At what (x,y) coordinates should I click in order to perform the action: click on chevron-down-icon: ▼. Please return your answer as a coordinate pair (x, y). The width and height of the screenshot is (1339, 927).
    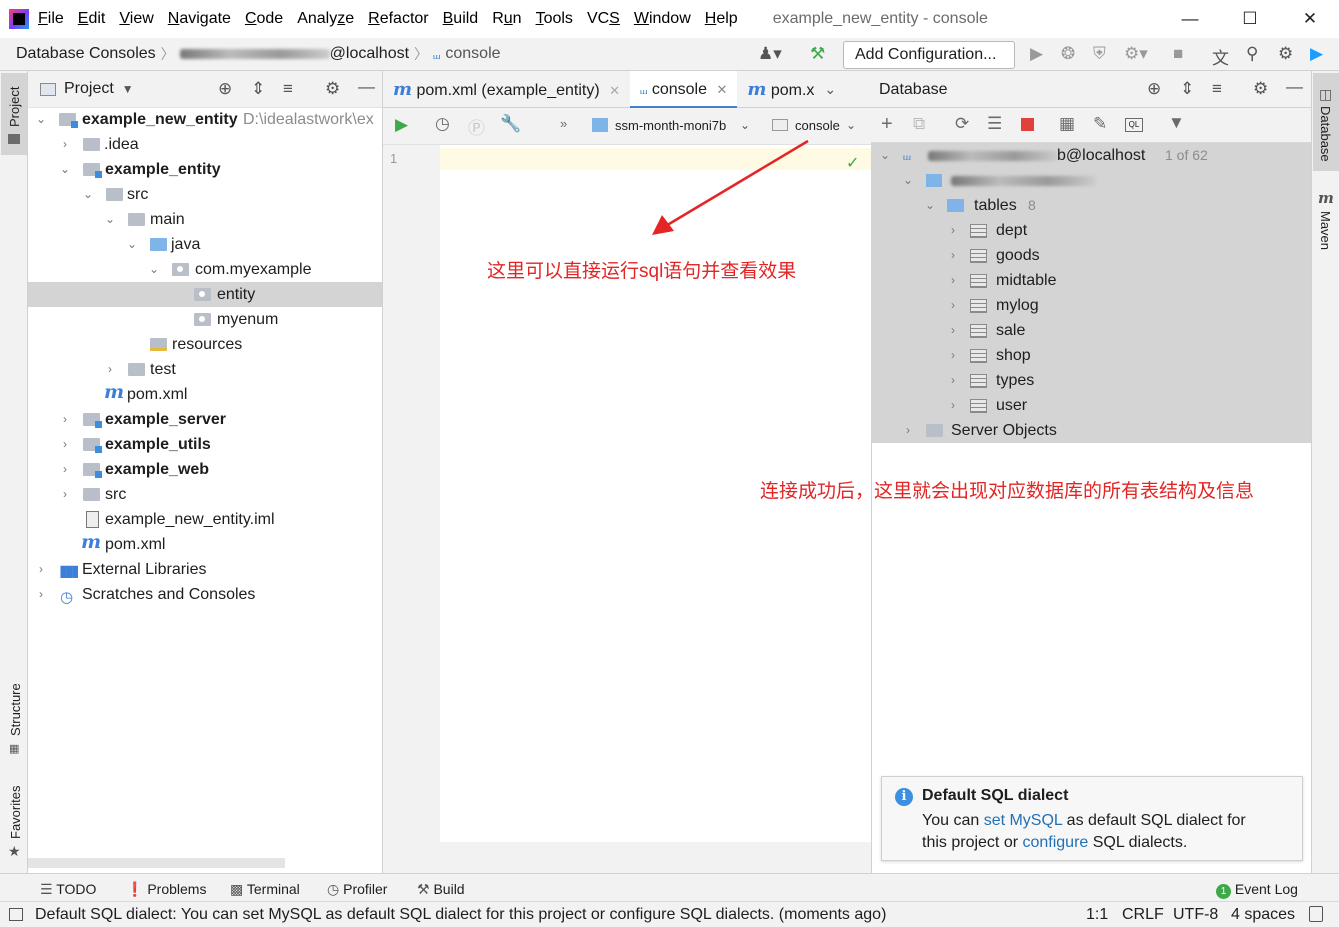
    Looking at the image, I should click on (128, 89).